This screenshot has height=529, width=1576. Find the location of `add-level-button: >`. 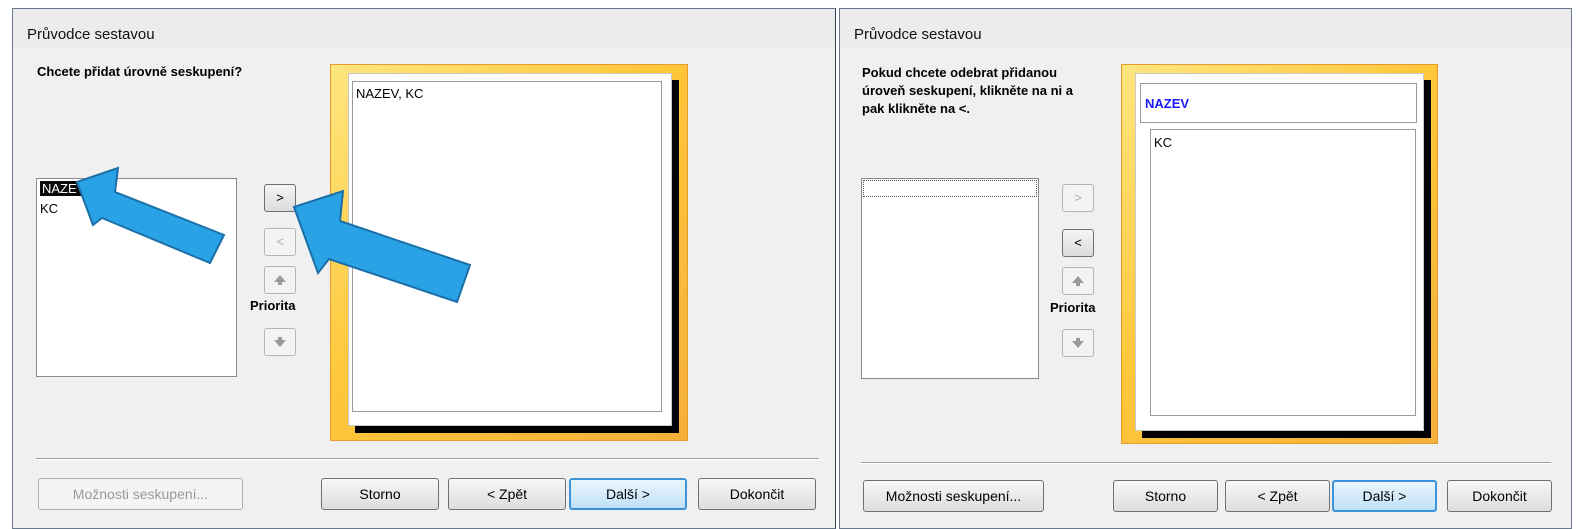

add-level-button: > is located at coordinates (1078, 198).